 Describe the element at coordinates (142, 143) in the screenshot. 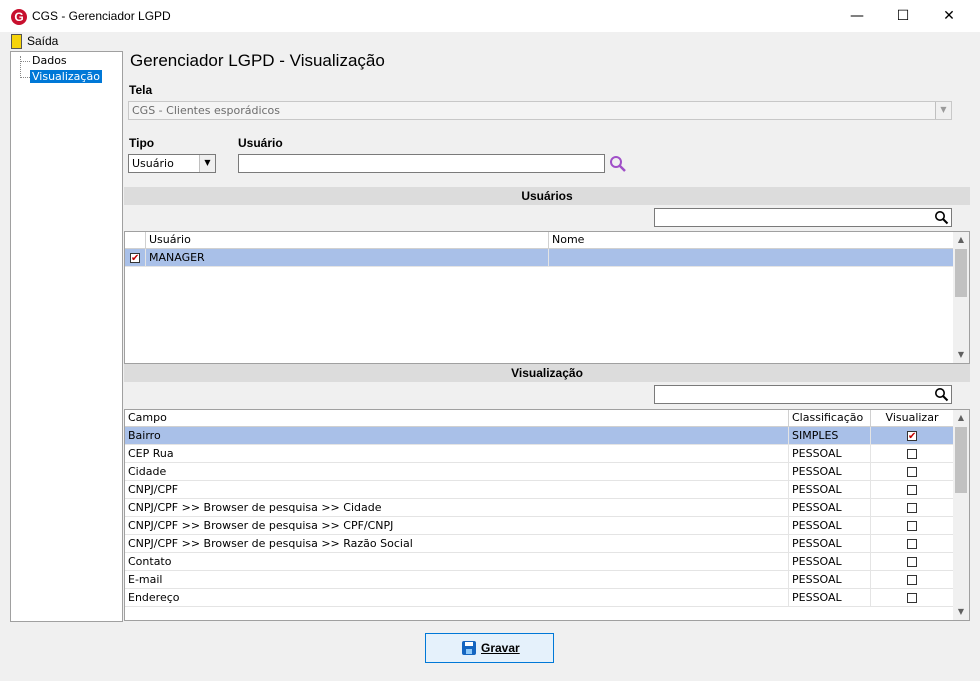

I see `tipo-label: Tipo` at that location.